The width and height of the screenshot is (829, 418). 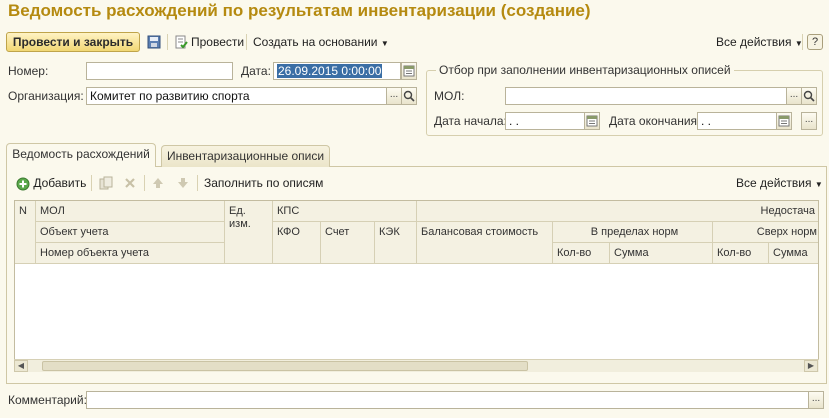 I want to click on arrow-left-icon: ◀, so click(x=21, y=365).